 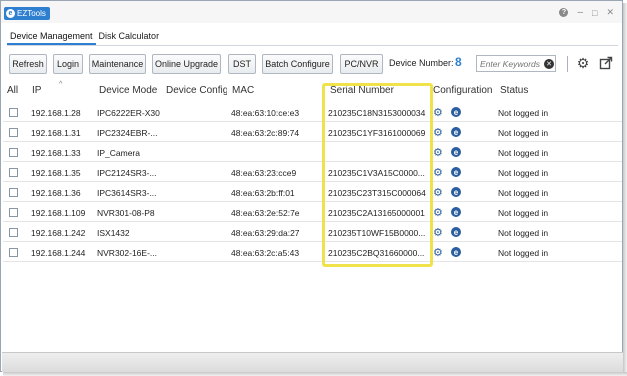 I want to click on refresh-button: Refresh, so click(x=28, y=64).